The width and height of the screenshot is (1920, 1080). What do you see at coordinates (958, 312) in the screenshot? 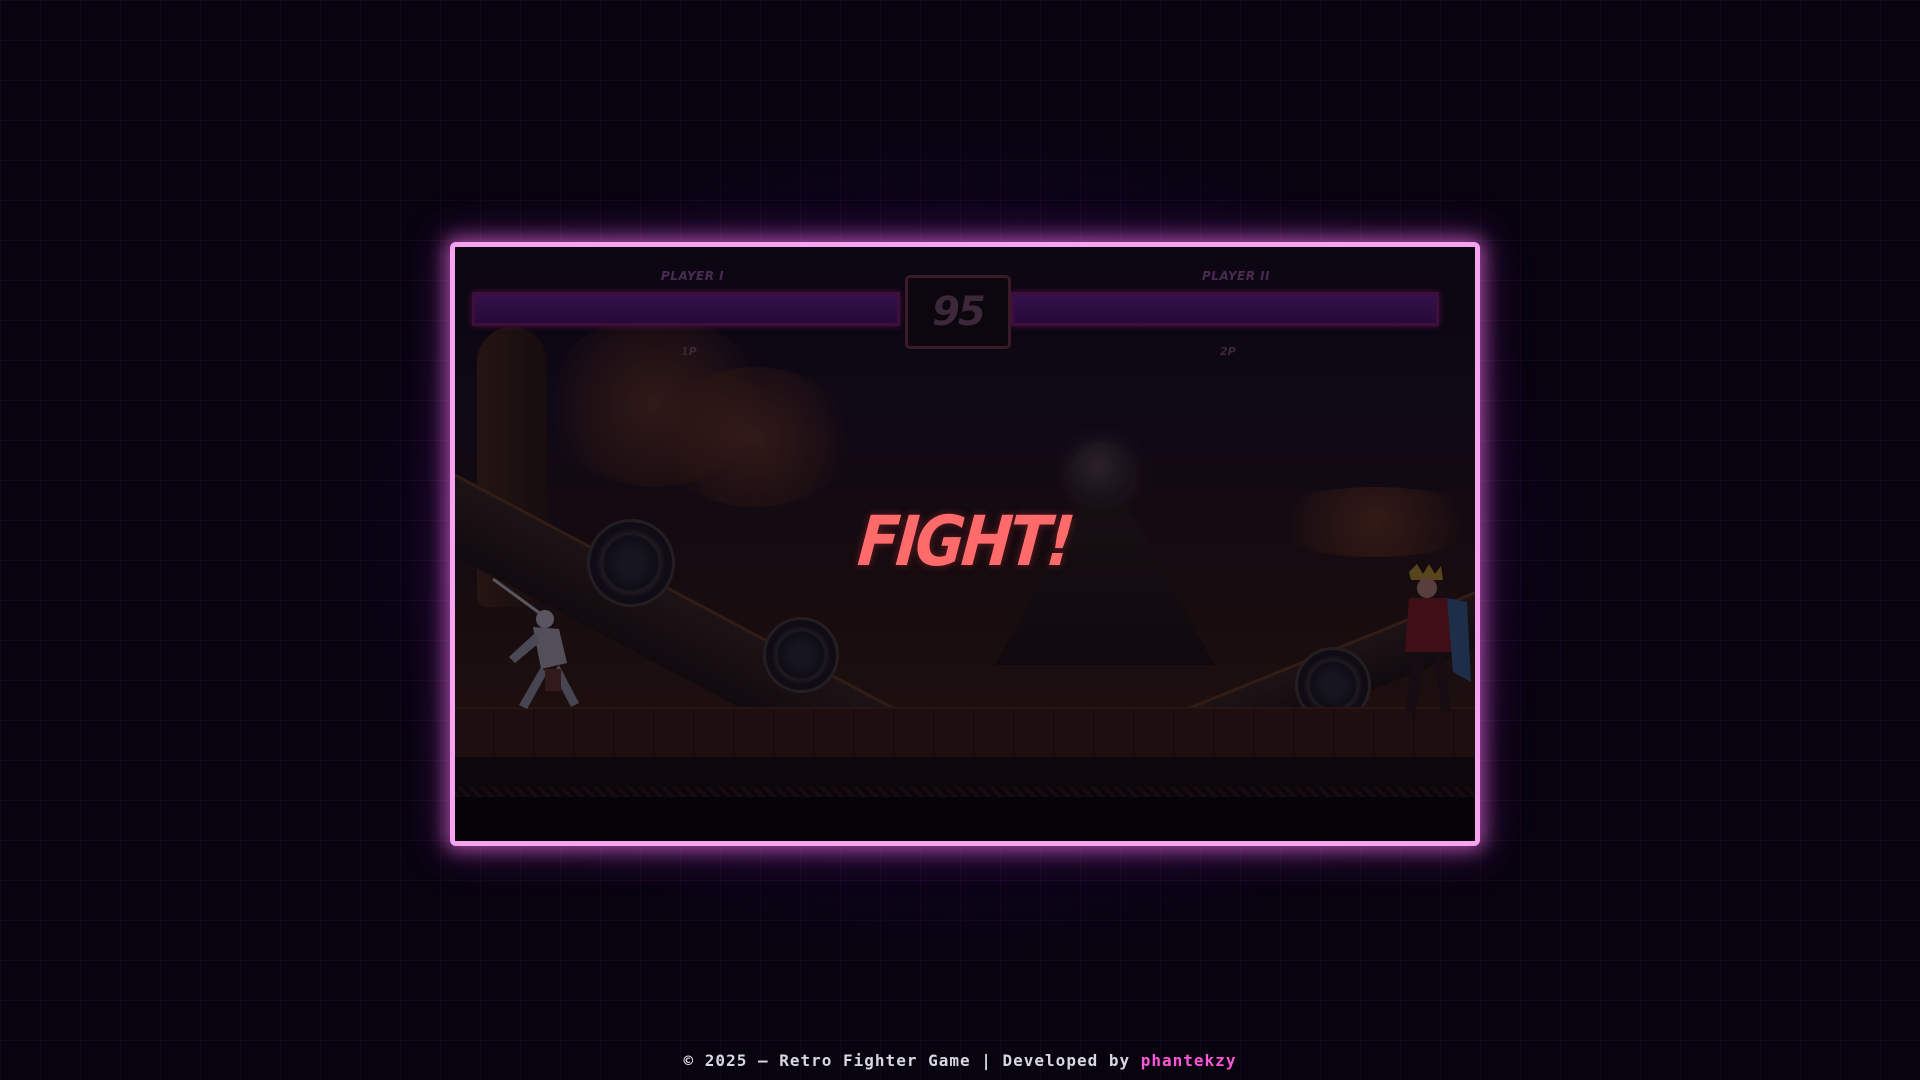
I see `round-timer: 95` at bounding box center [958, 312].